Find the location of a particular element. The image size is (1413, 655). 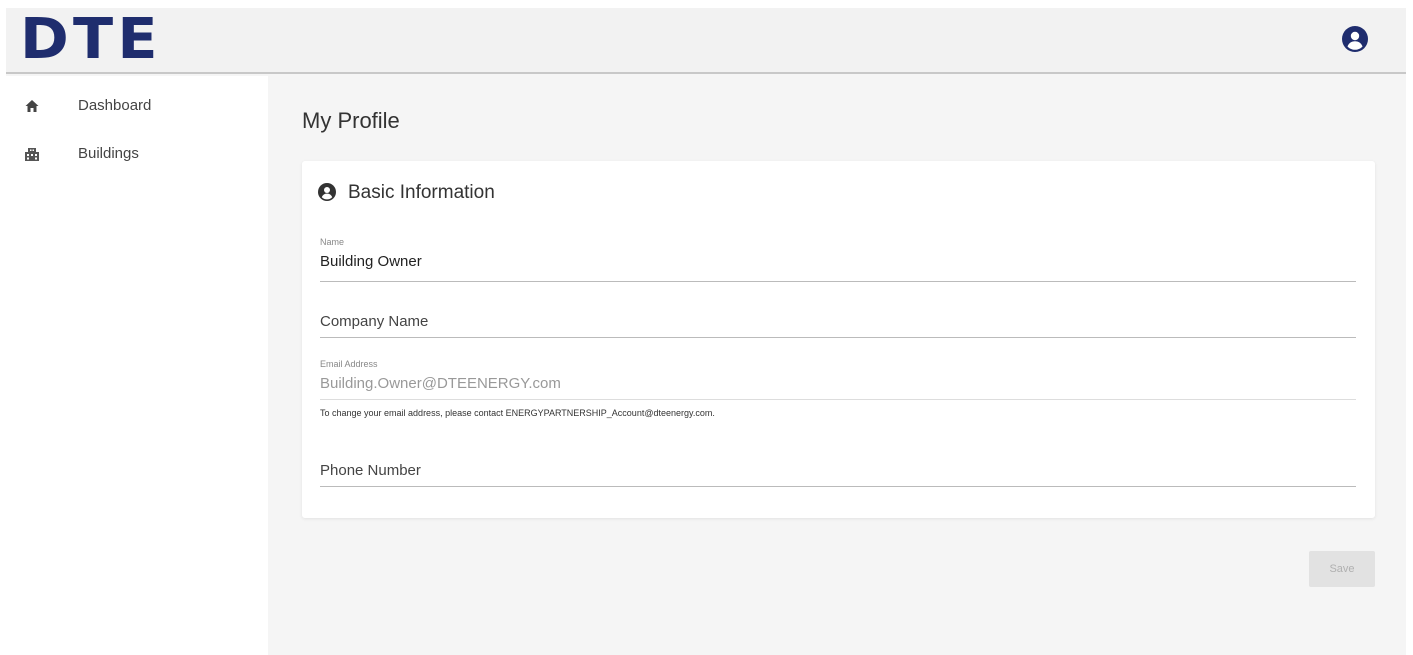

phone-number-underline is located at coordinates (838, 486).